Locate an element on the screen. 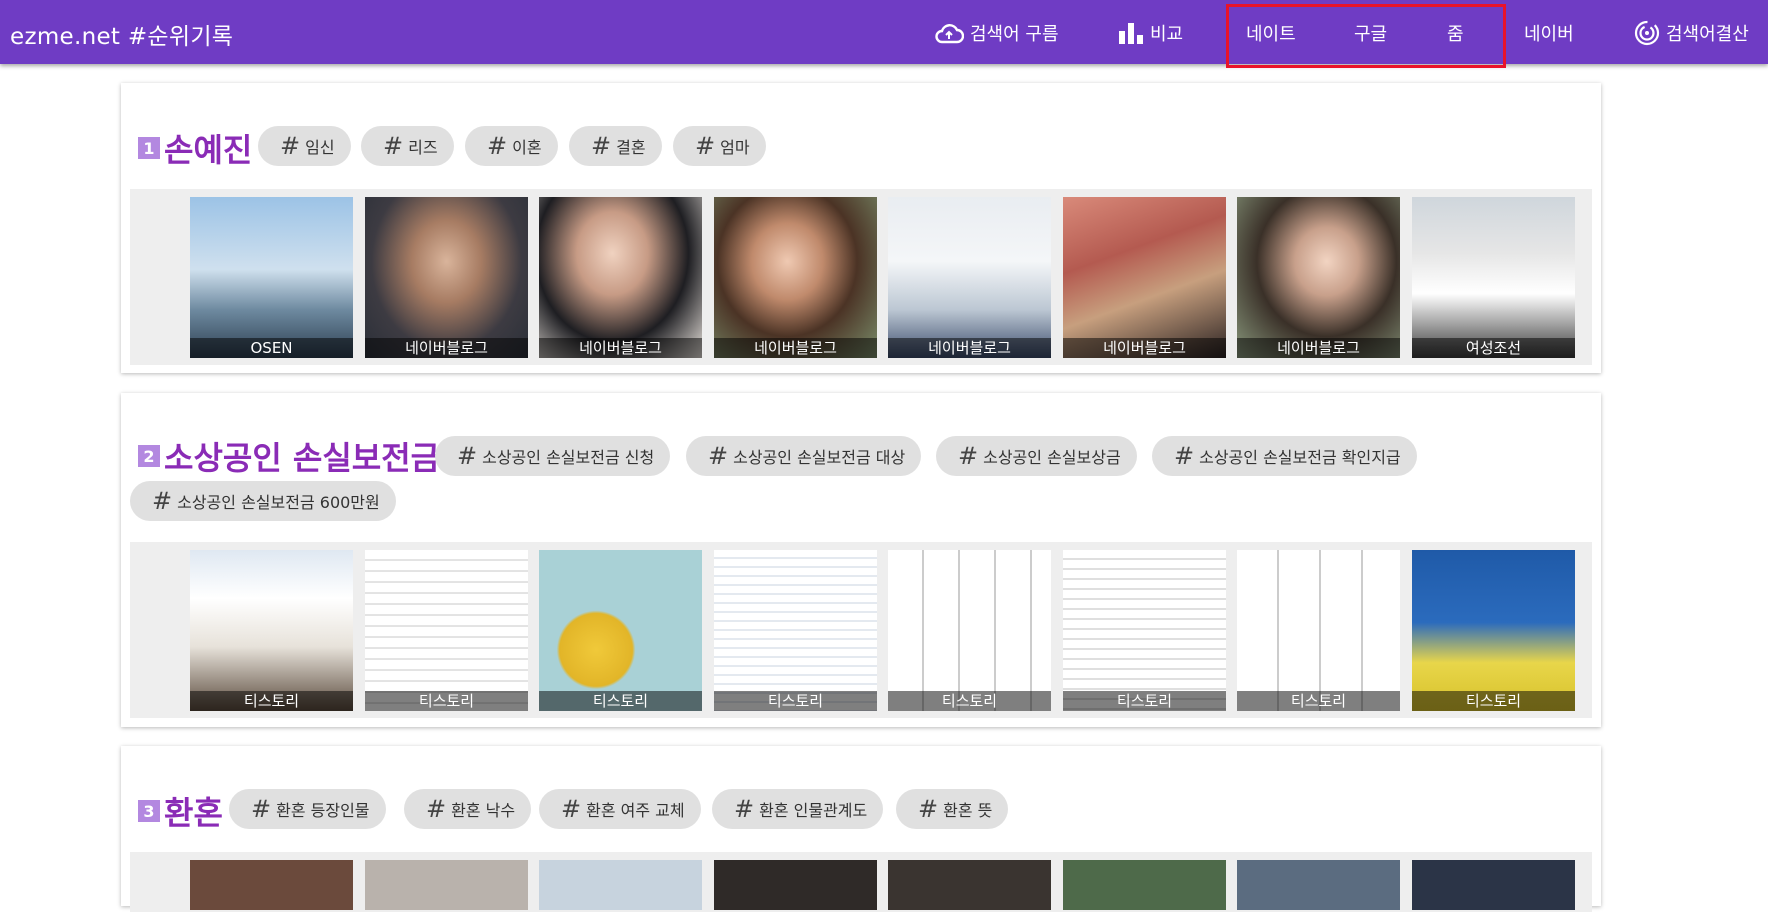 This screenshot has width=1768, height=912. nav-yearly-summary: 검색어결산 is located at coordinates (1691, 33).